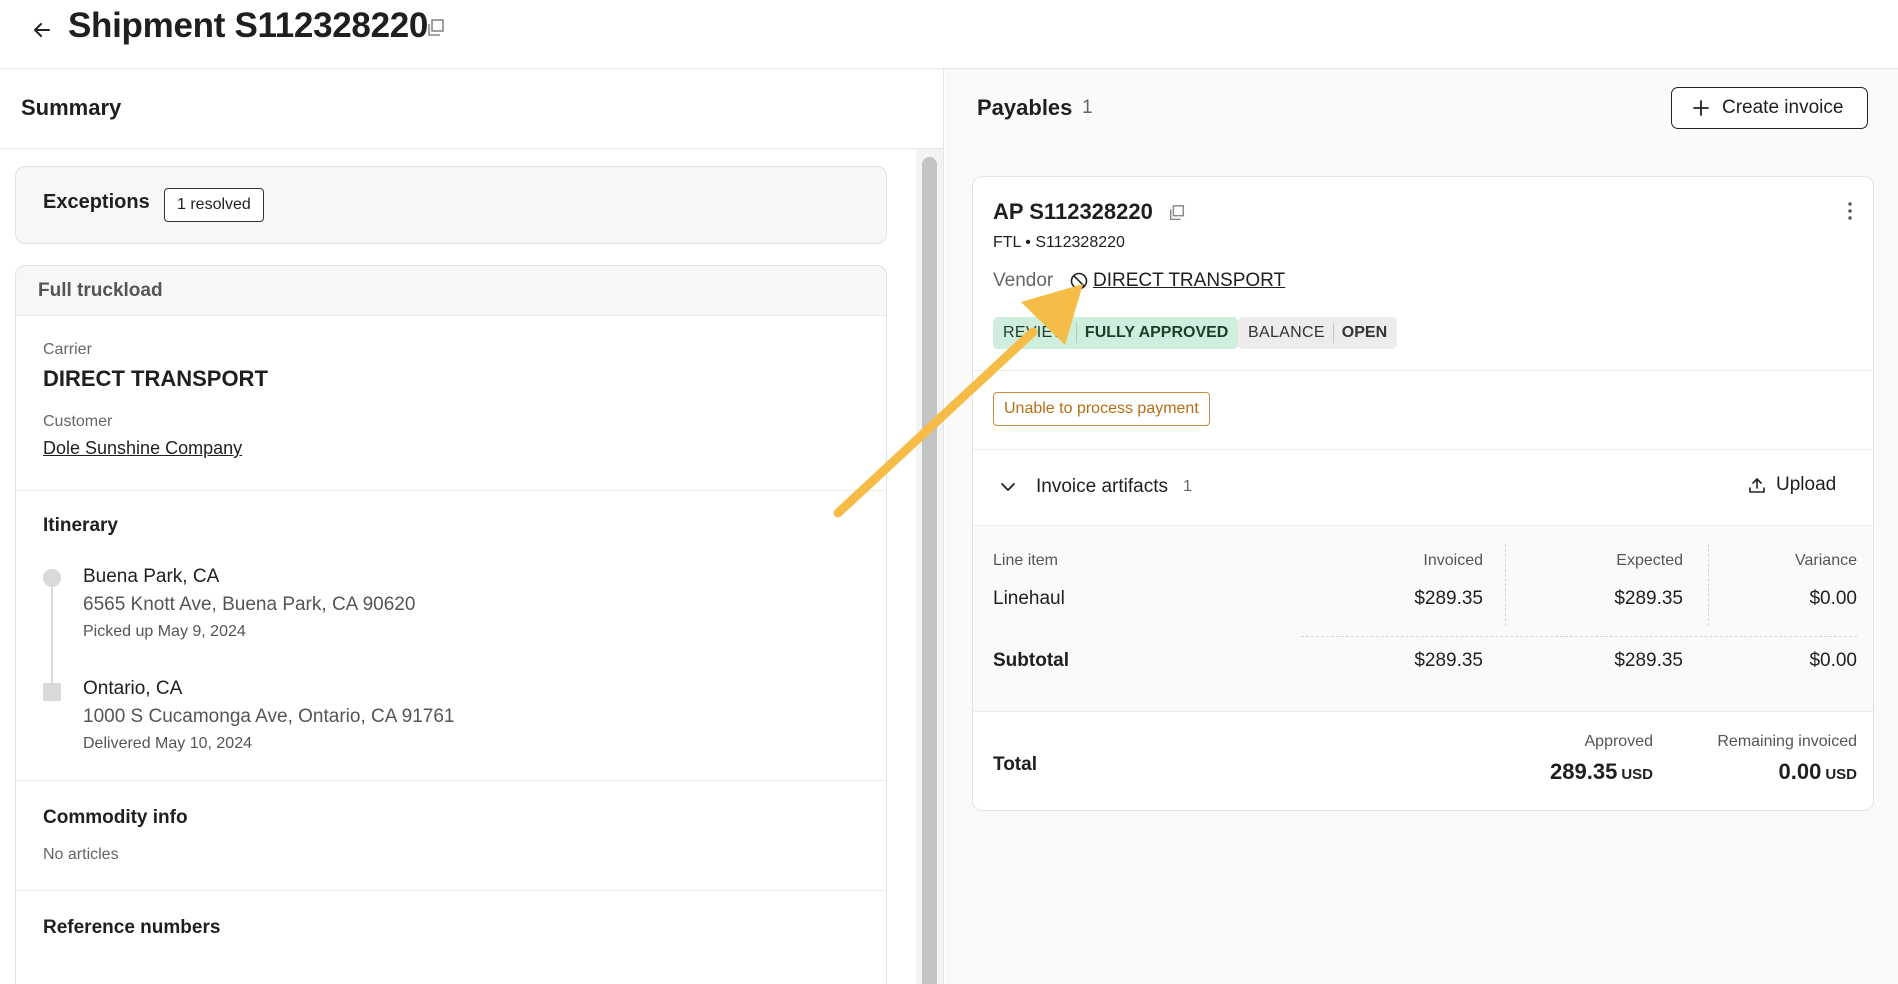 The height and width of the screenshot is (984, 1898). I want to click on payable-title: AP S112328220, so click(1073, 211).